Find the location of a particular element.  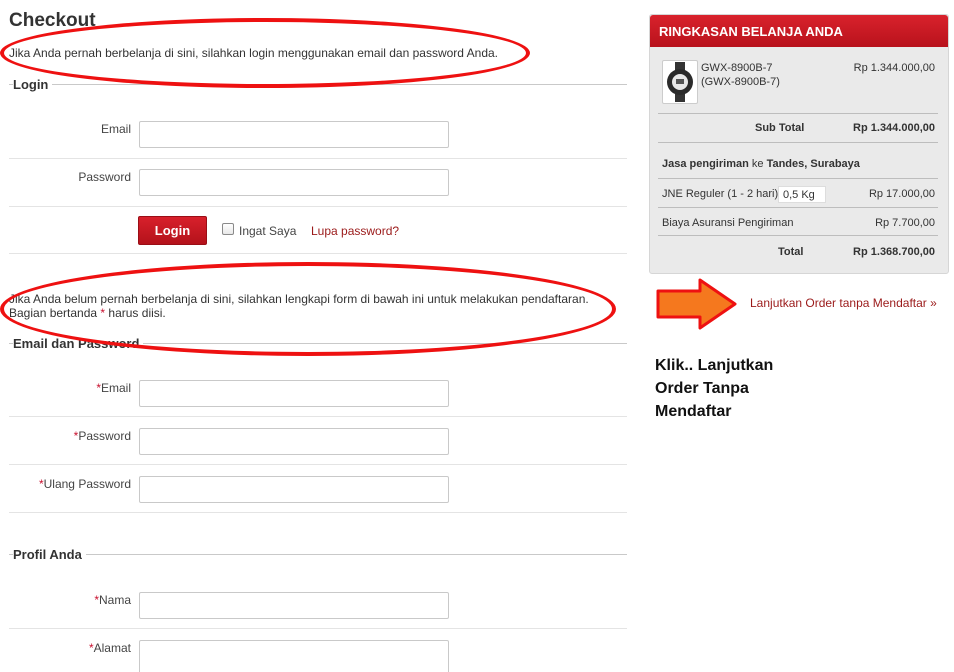

subtotal-label: Sub Total is located at coordinates (780, 128).